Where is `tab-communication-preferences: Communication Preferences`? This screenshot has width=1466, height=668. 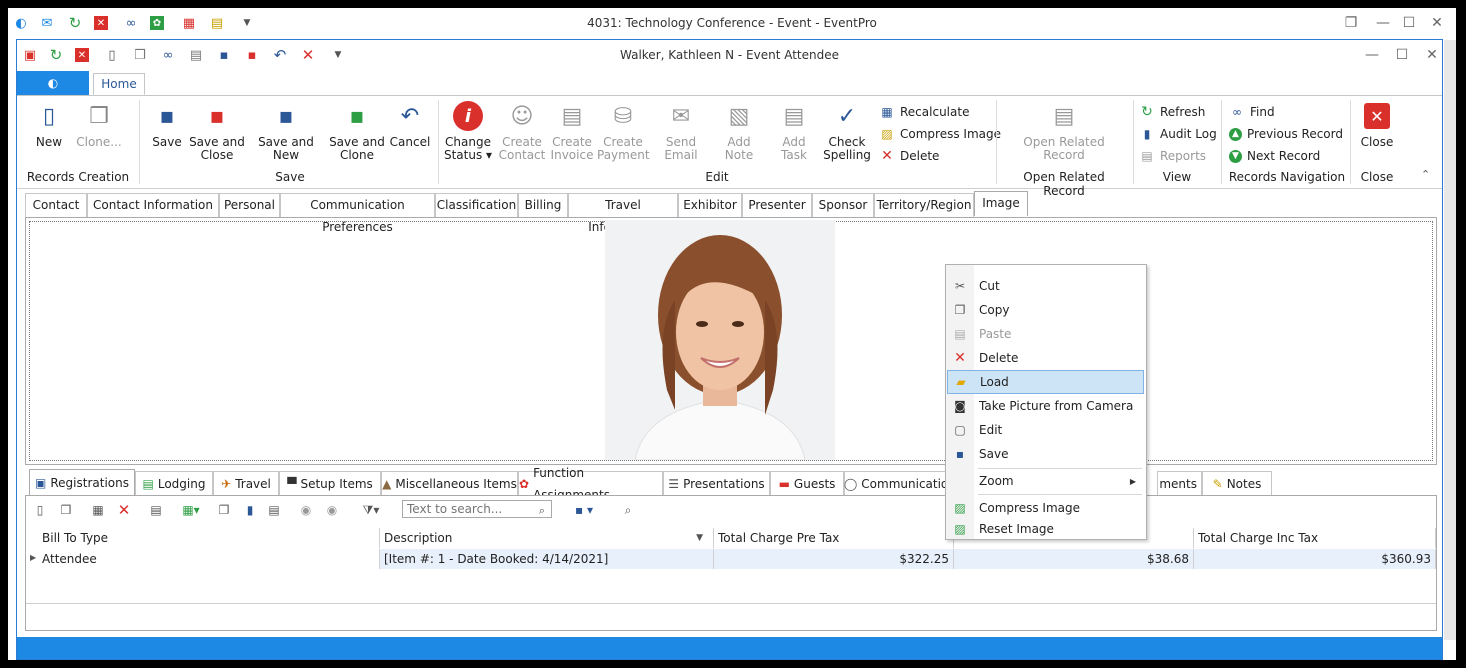 tab-communication-preferences: Communication Preferences is located at coordinates (357, 213).